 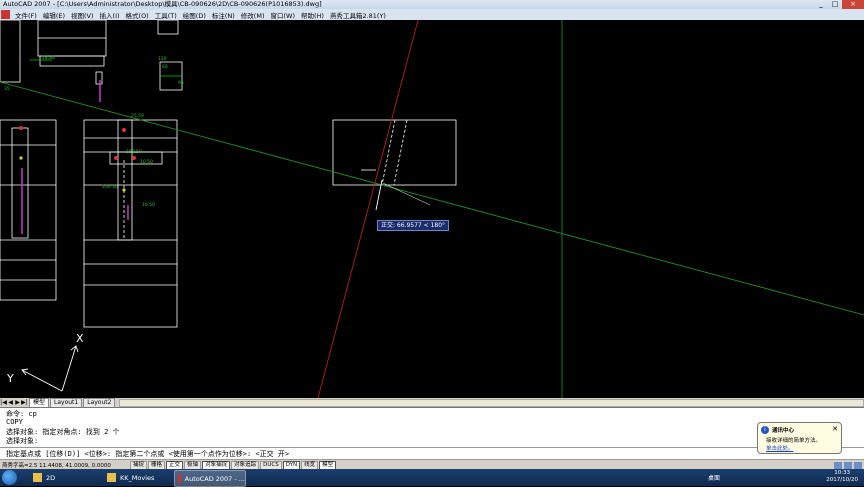 I want to click on dim-text: 166.50, so click(x=134, y=152).